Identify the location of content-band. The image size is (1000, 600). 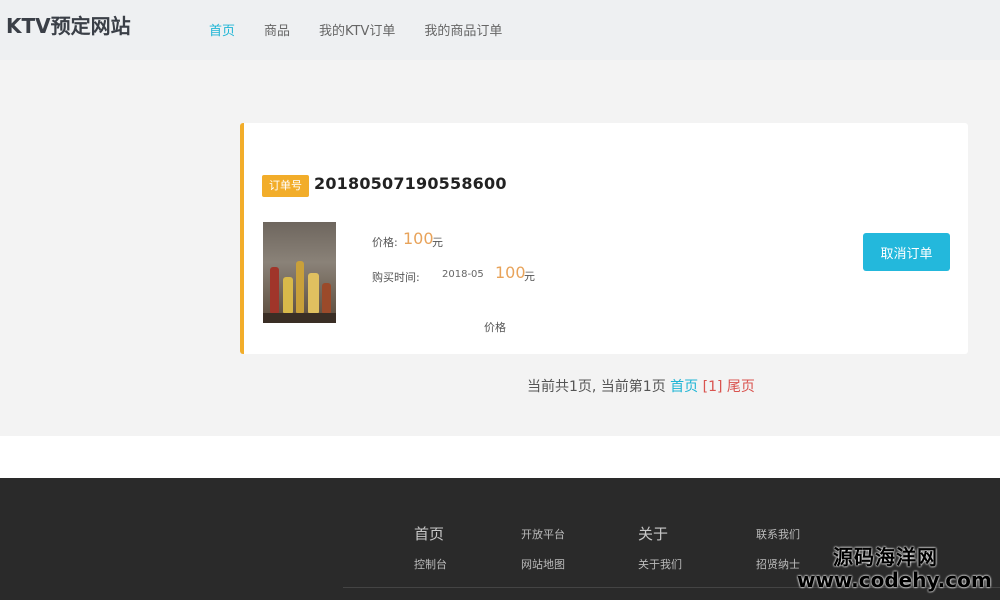
(500, 457).